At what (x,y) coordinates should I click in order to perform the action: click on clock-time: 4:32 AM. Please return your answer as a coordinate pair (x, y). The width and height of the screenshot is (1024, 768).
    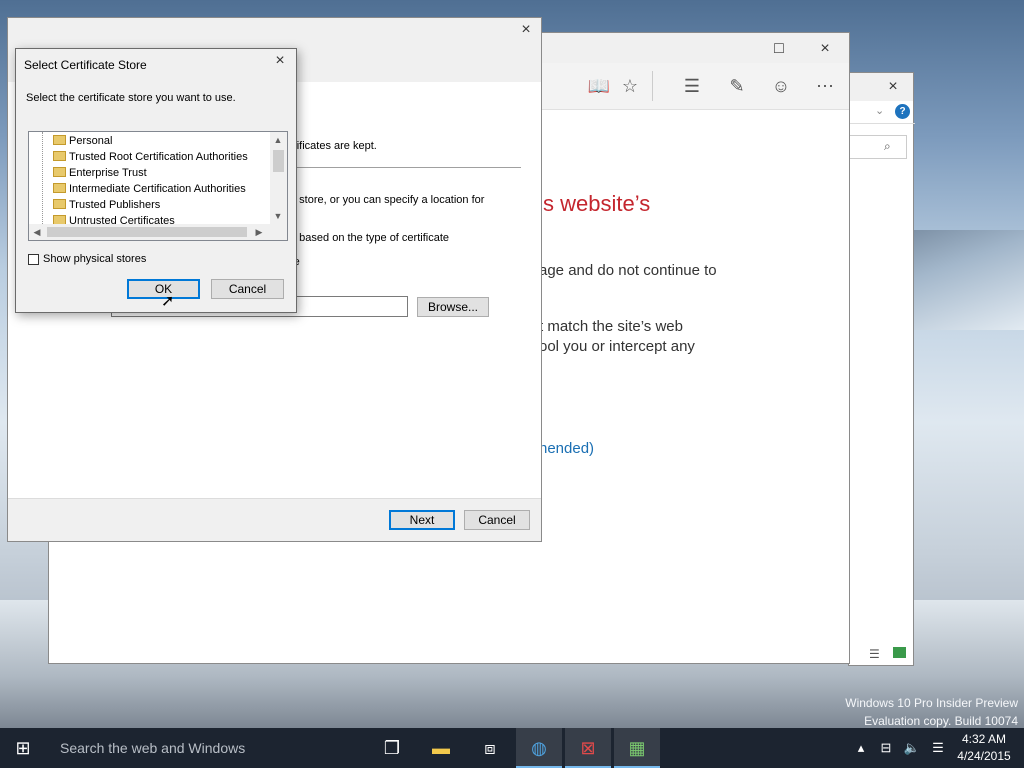
    Looking at the image, I should click on (984, 739).